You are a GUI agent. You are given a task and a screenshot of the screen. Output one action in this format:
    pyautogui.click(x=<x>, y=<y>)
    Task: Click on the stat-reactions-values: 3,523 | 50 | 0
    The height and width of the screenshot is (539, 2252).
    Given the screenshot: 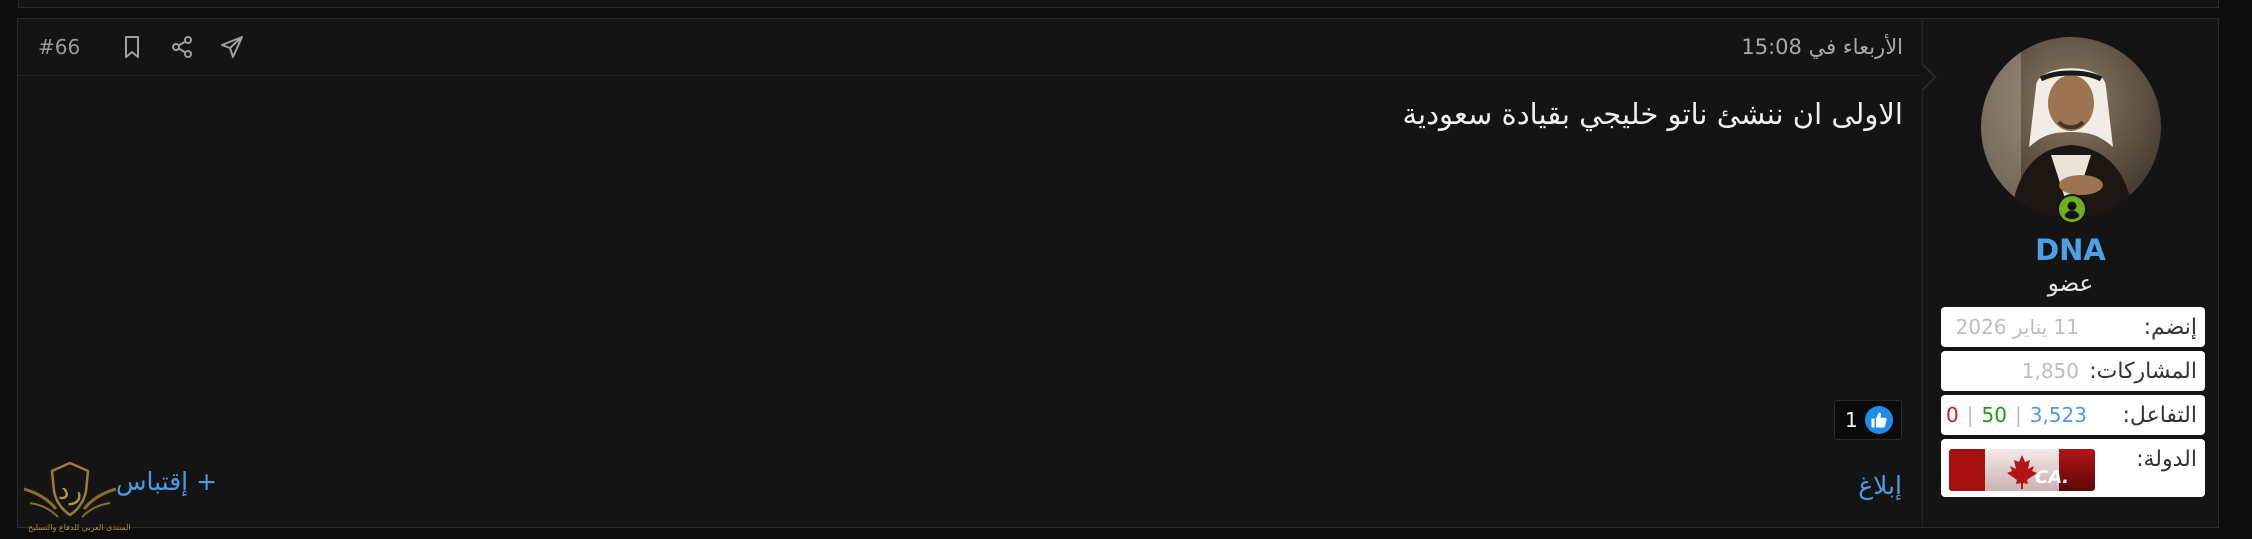 What is the action you would take?
    pyautogui.click(x=2016, y=415)
    